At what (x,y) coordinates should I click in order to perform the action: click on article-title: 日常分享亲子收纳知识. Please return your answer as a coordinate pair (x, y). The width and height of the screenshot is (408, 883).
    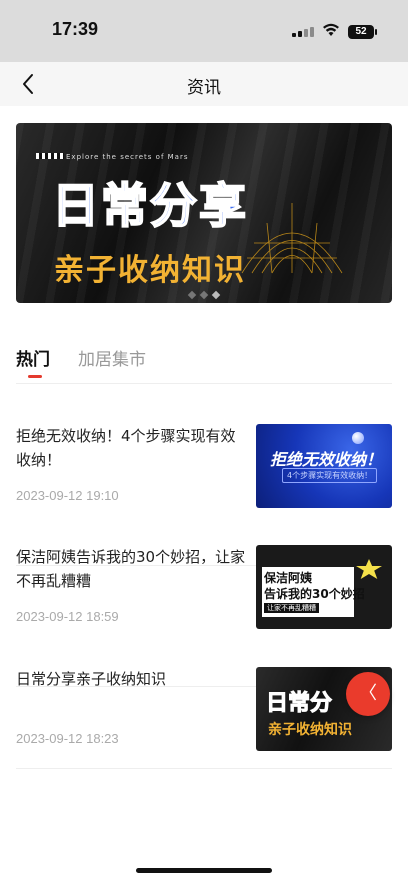
    Looking at the image, I should click on (91, 679).